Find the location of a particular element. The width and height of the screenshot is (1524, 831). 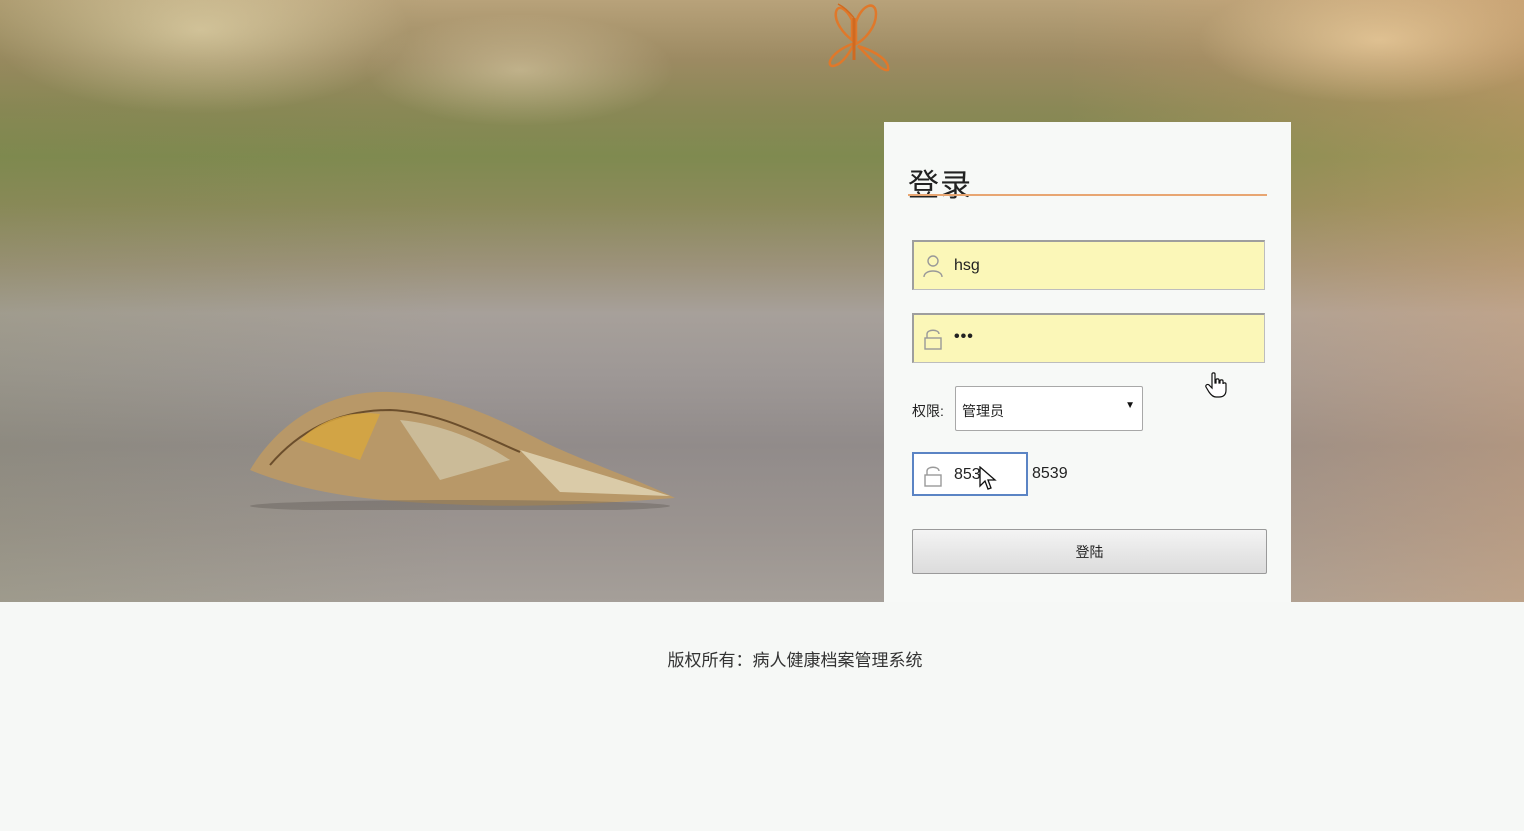

title-underline is located at coordinates (1087, 195).